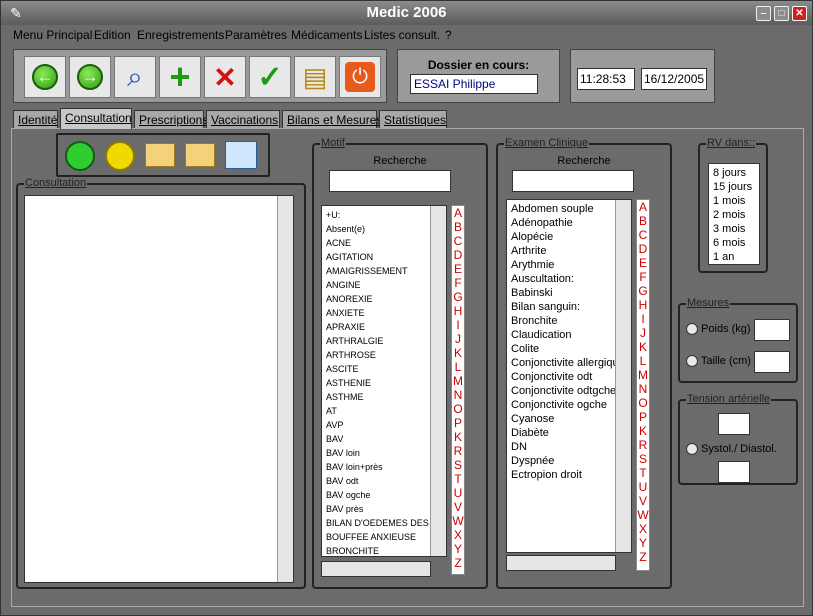  I want to click on motif-item: AVP, so click(384, 425).